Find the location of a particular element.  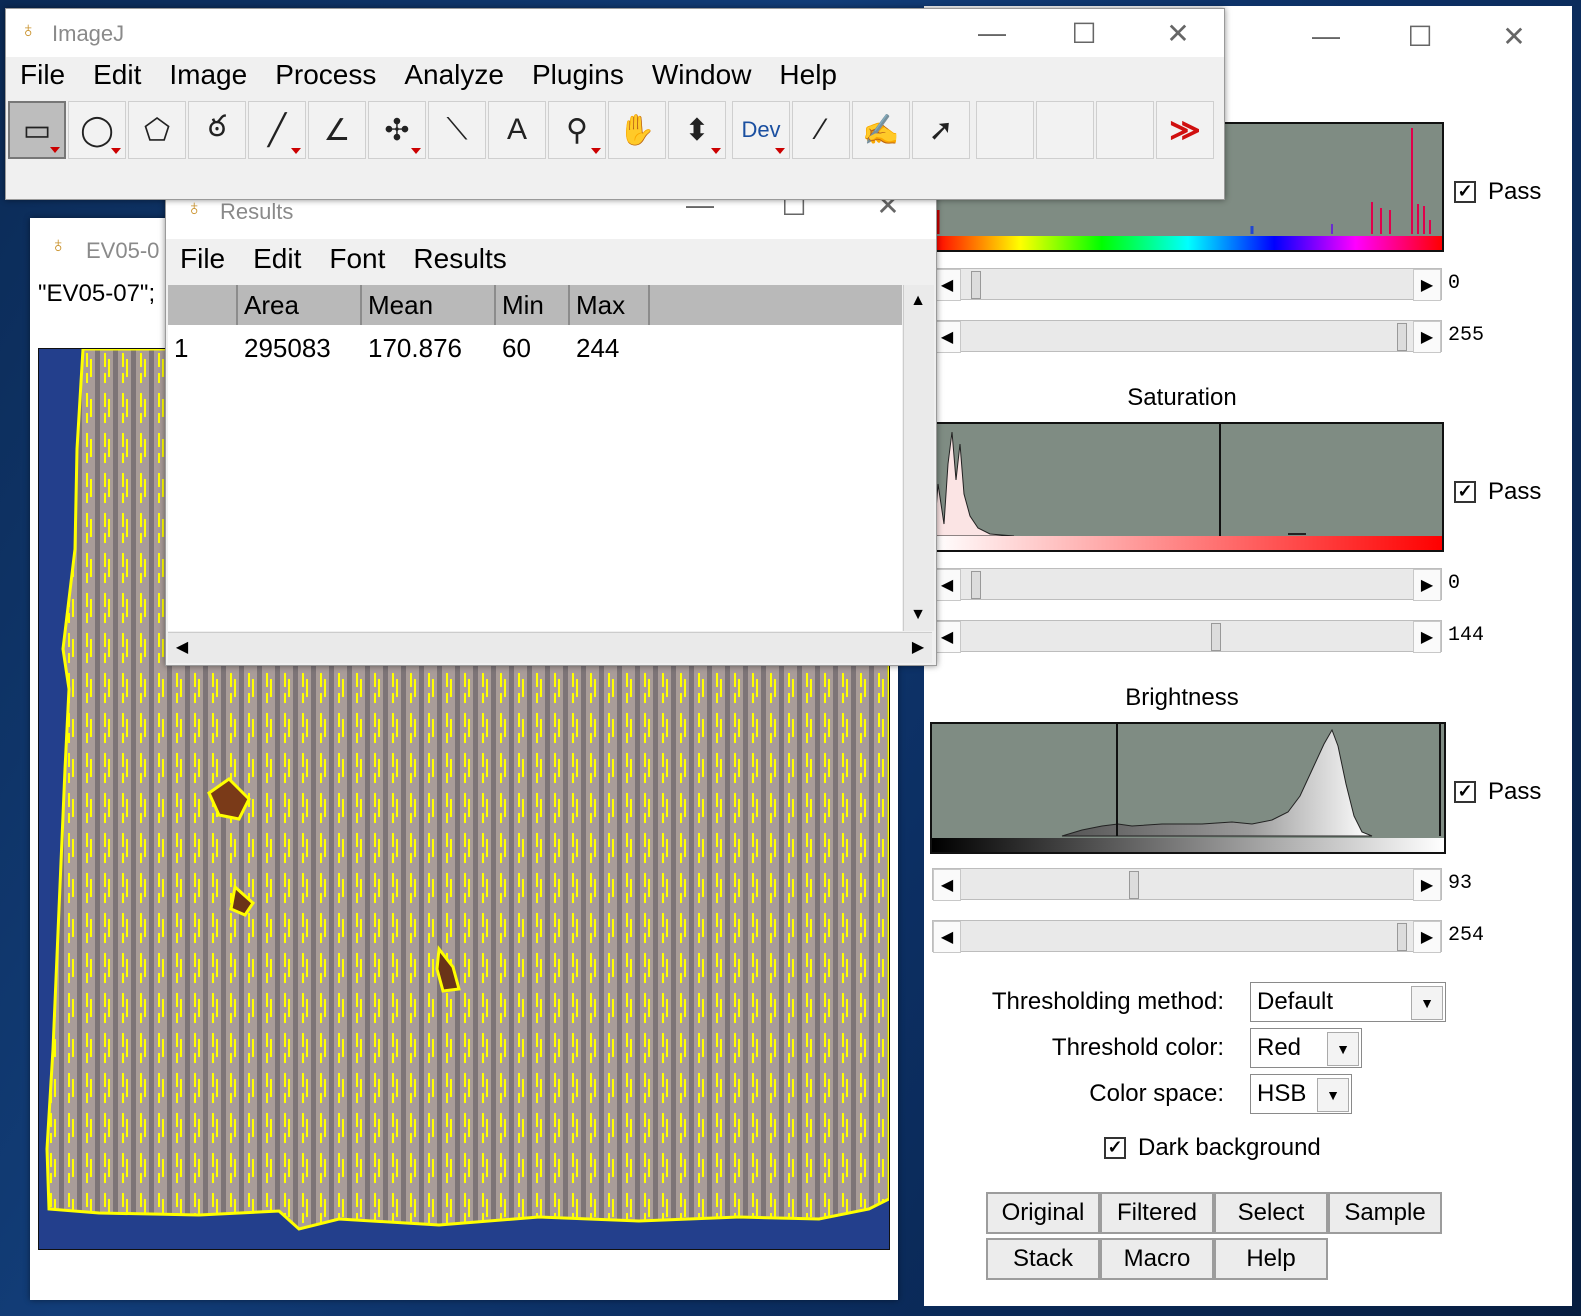

menu-edit: Edit is located at coordinates (117, 75).